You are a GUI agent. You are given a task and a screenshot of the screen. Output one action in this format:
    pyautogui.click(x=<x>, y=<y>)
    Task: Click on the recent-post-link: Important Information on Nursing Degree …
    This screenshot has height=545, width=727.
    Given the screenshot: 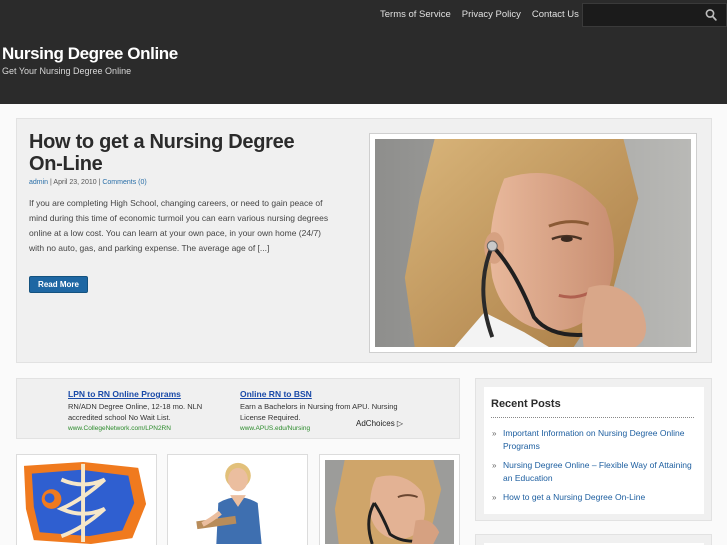 What is the action you would take?
    pyautogui.click(x=593, y=439)
    